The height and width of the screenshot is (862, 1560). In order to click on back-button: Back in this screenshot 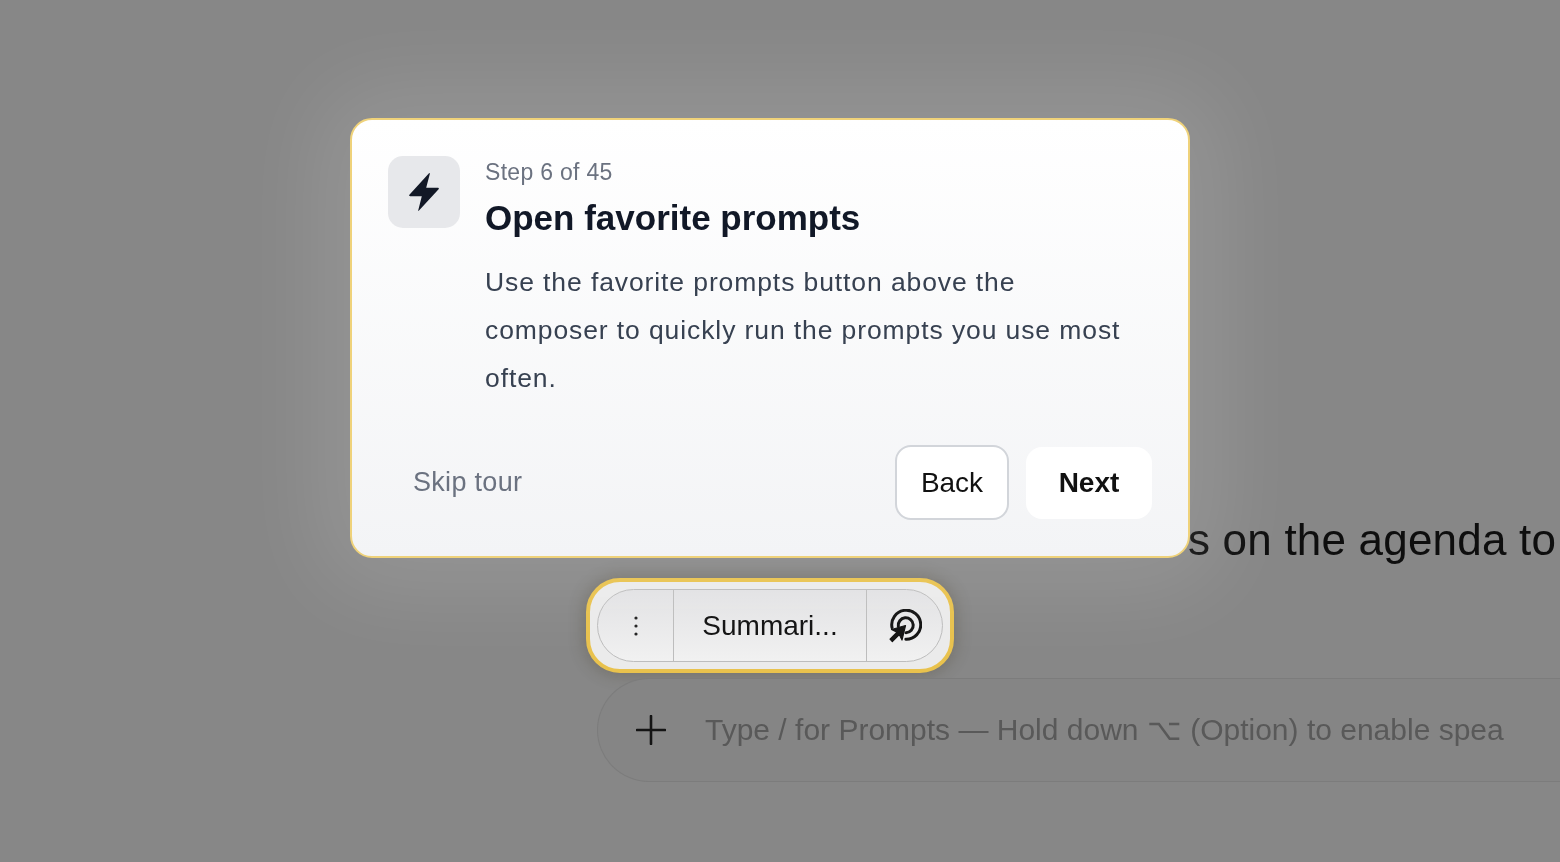, I will do `click(952, 482)`.